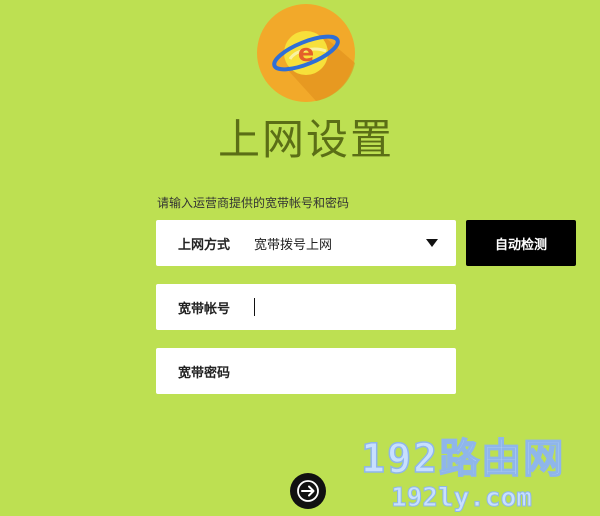  I want to click on connection-type-label: 上网方式, so click(204, 245).